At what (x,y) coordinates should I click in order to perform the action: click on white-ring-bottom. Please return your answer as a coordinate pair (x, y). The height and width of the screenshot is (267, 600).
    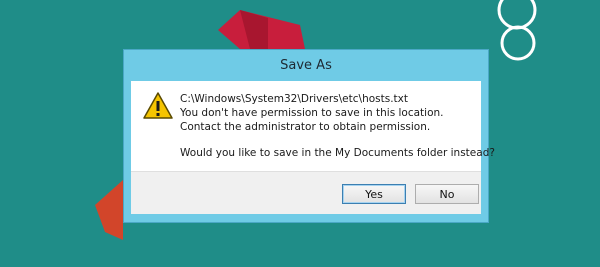
    Looking at the image, I should click on (518, 43).